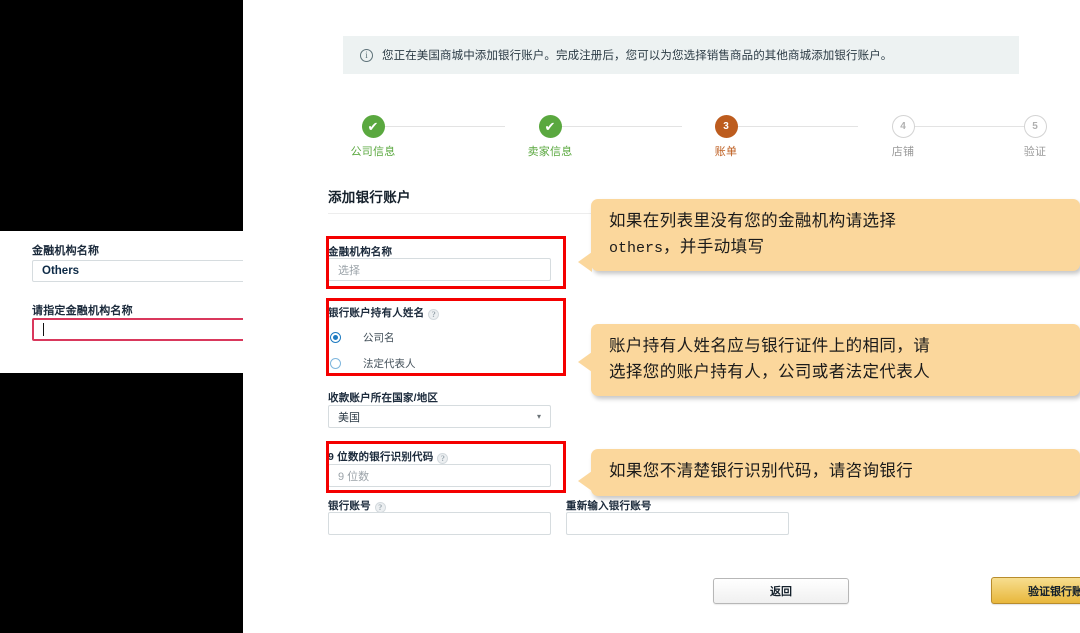 The image size is (1080, 633). What do you see at coordinates (369, 197) in the screenshot?
I see `page-title: 添加银行账户` at bounding box center [369, 197].